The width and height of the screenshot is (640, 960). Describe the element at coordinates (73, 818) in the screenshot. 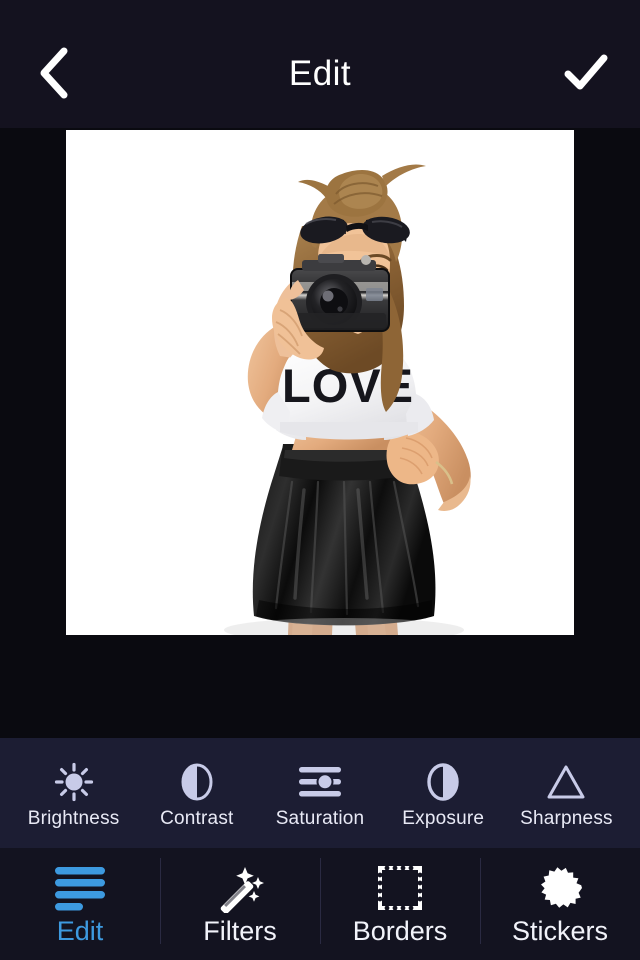

I see `tool-label: Brightness` at that location.